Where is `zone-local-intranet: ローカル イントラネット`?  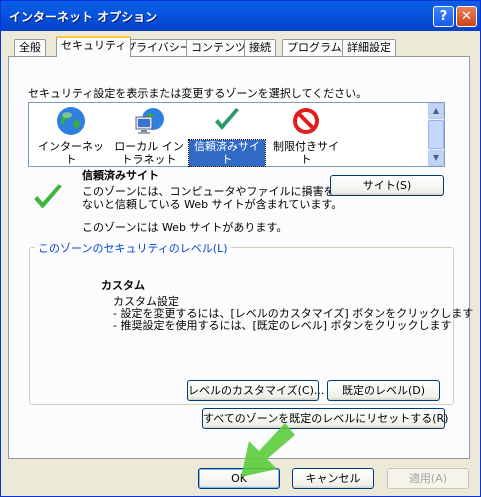 zone-local-intranet: ローカル イントラネット is located at coordinates (149, 135).